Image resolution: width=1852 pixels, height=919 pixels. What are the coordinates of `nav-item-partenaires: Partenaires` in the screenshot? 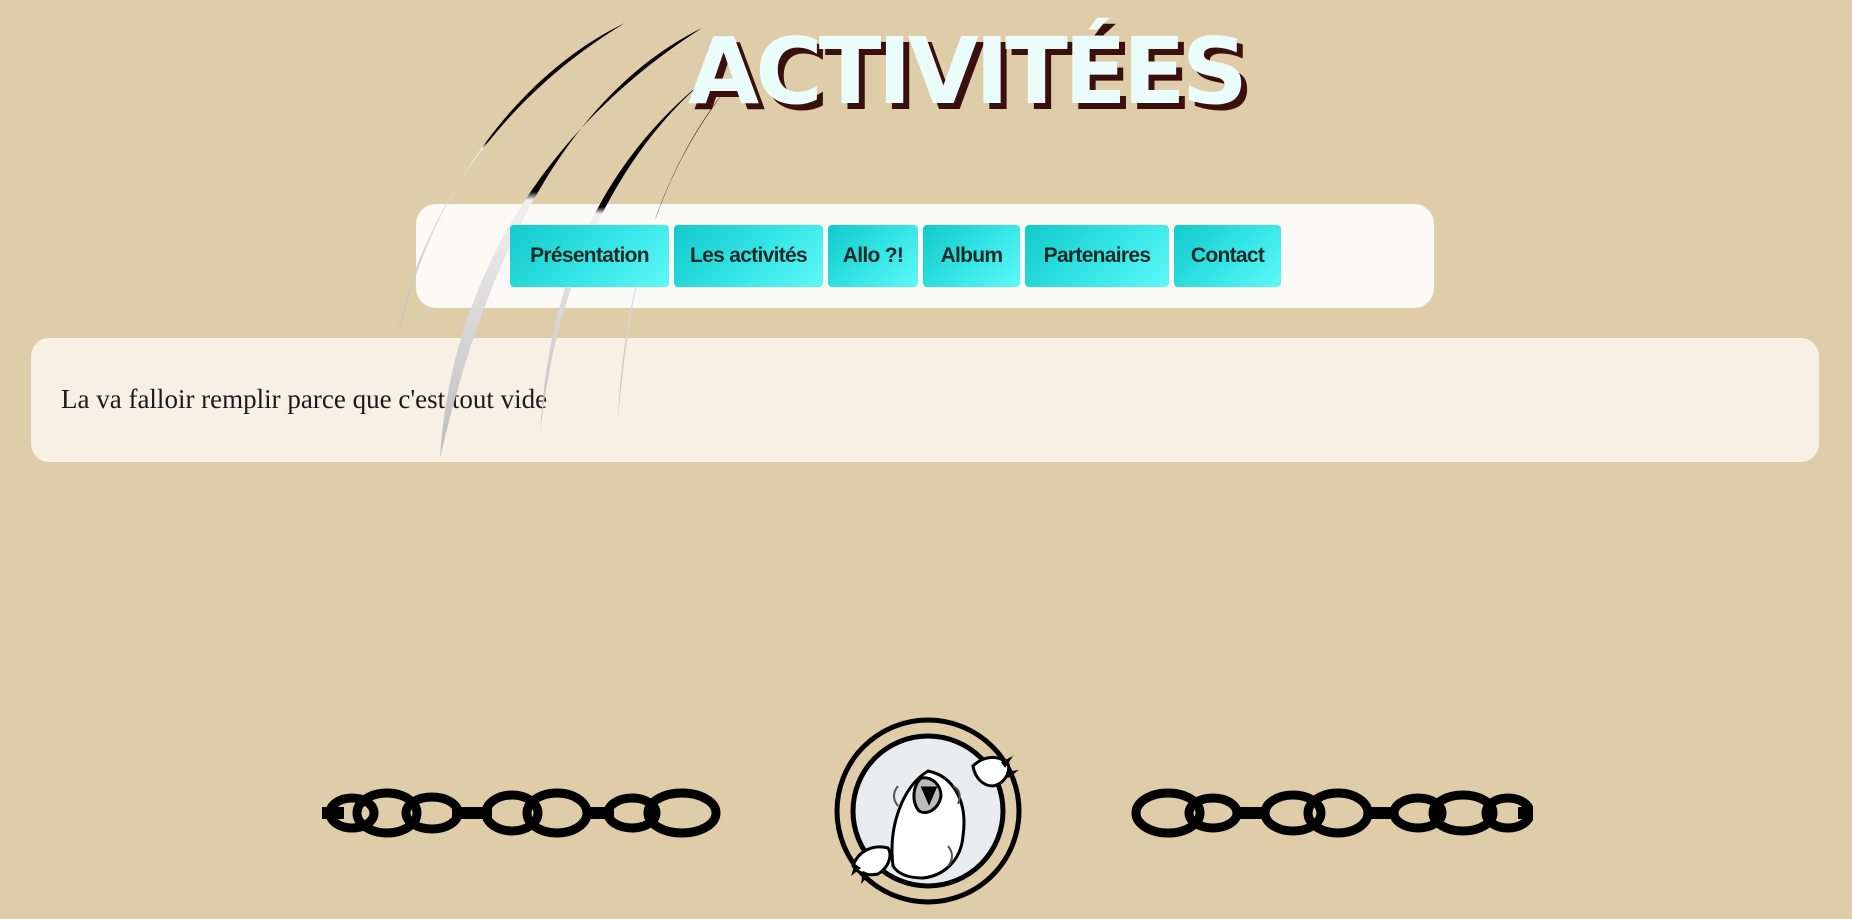 It's located at (1097, 256).